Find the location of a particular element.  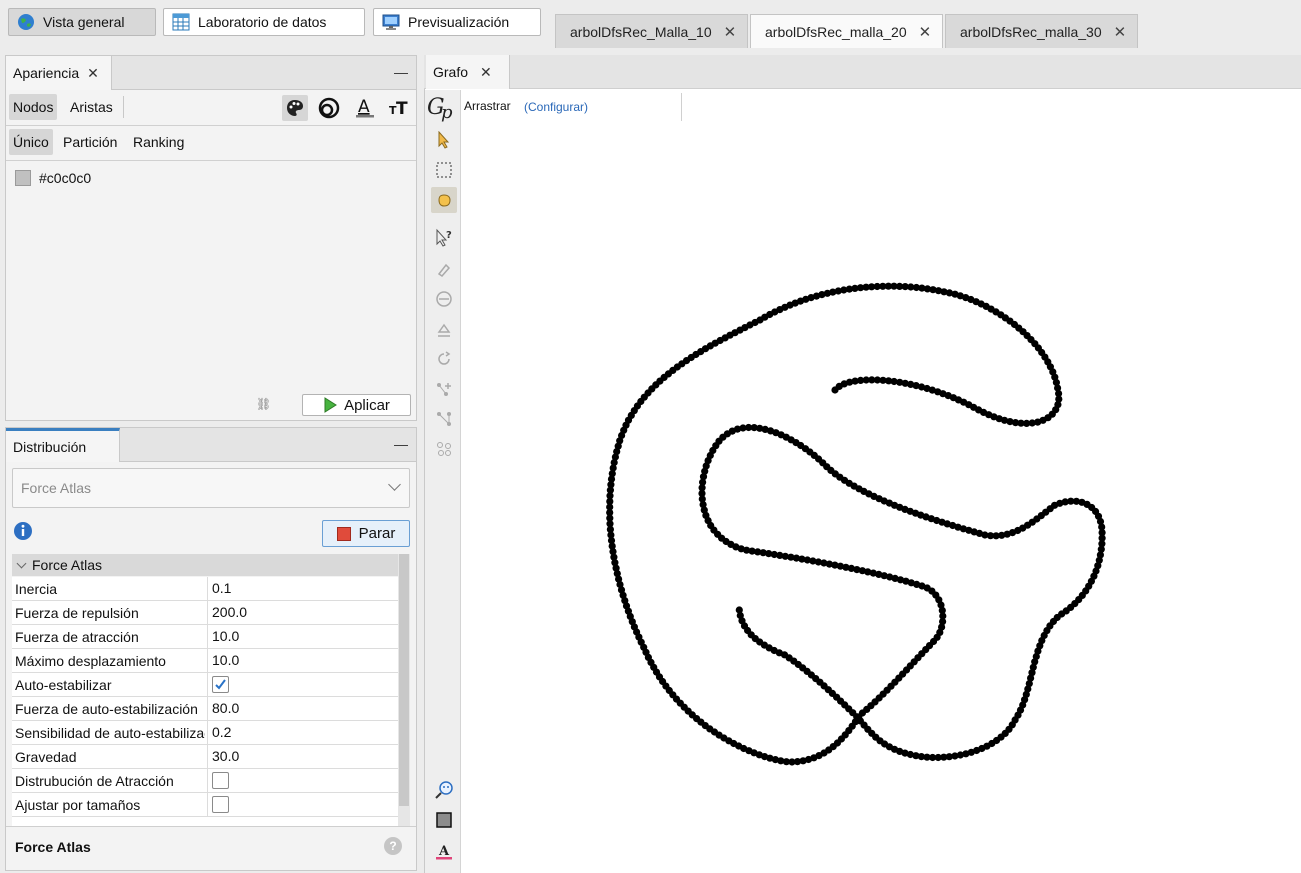

info-icon is located at coordinates (23, 531).